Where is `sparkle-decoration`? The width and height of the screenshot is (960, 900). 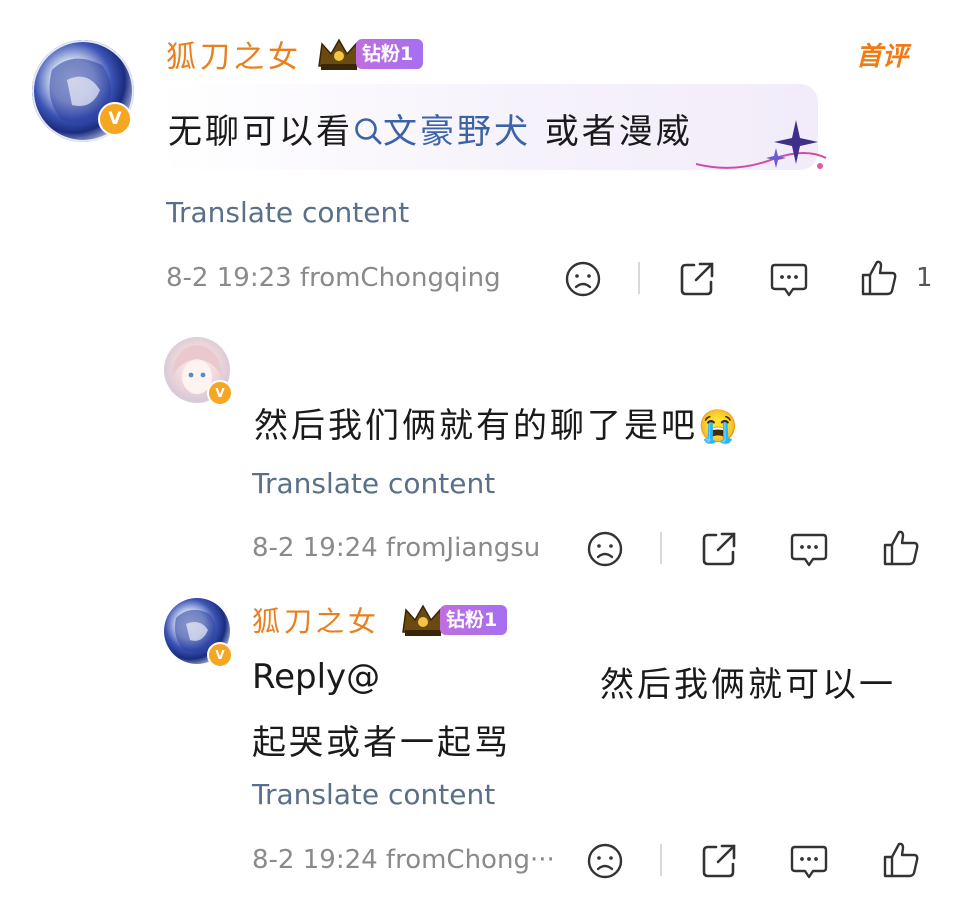
sparkle-decoration is located at coordinates (761, 144).